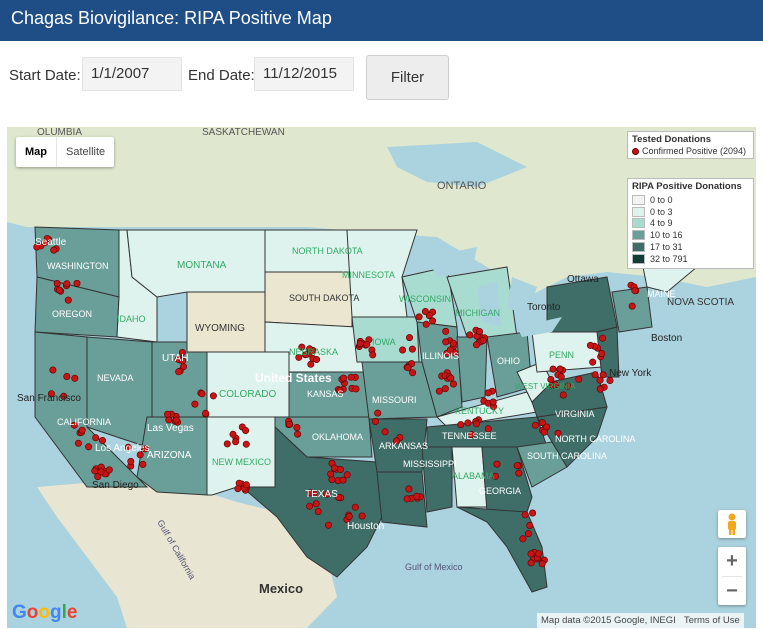  I want to click on zoom-in-button: +, so click(732, 561).